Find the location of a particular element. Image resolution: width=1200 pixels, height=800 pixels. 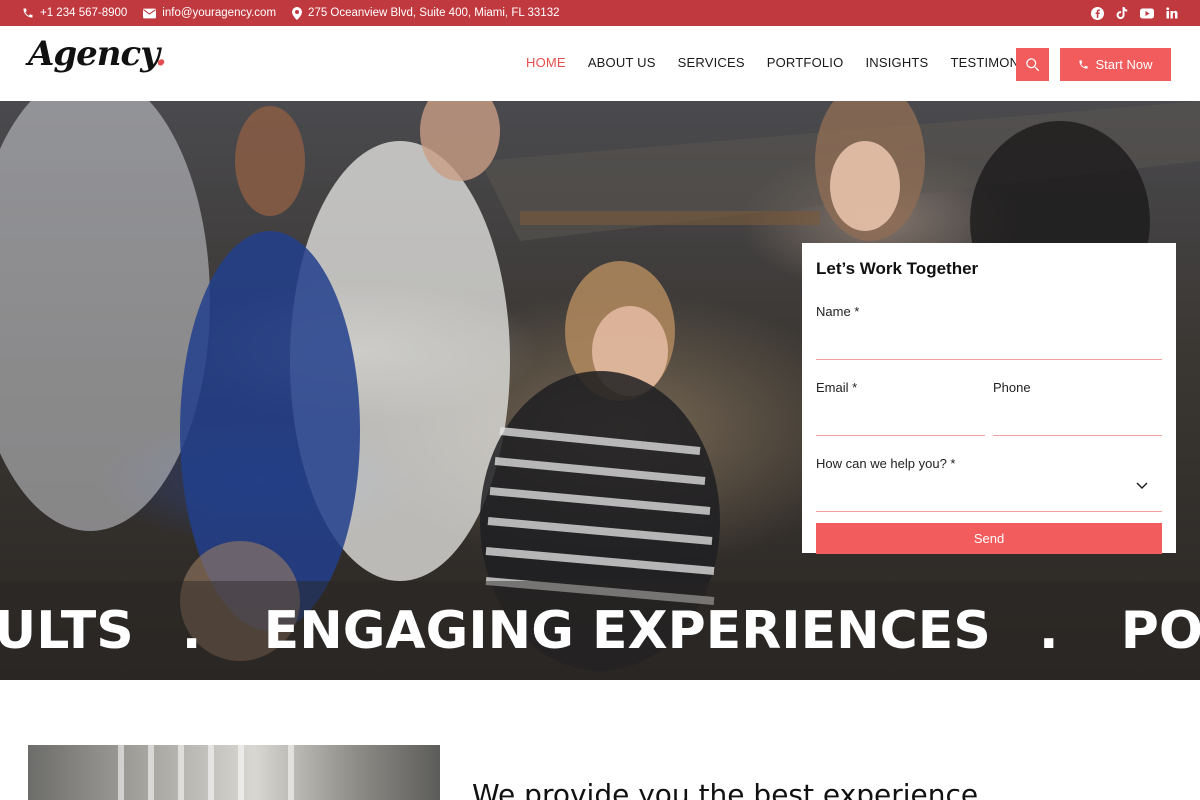

start-now-button: Start Now is located at coordinates (1115, 64).